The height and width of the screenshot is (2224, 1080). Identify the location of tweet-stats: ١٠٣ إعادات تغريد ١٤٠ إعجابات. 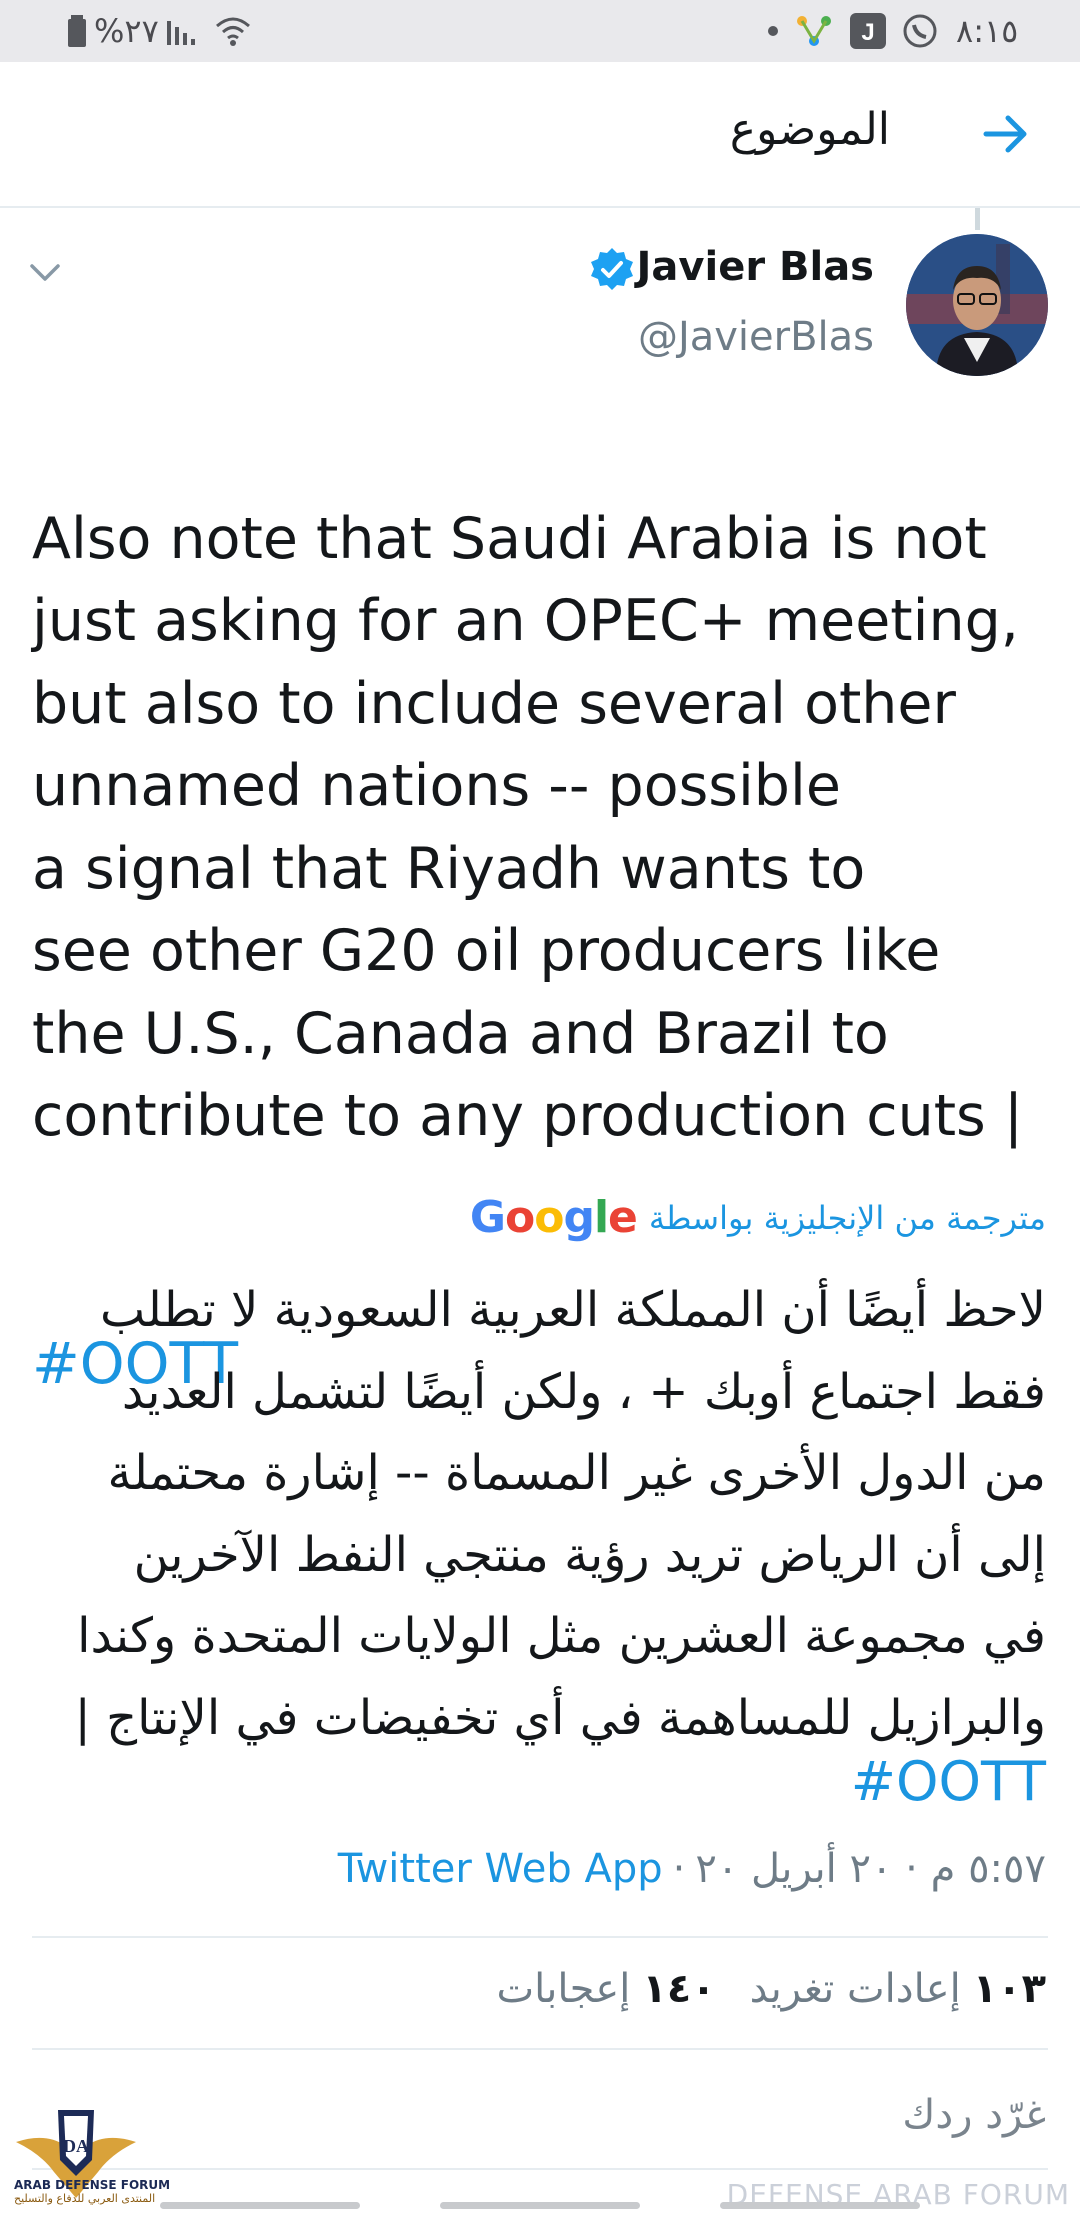
(754, 1989).